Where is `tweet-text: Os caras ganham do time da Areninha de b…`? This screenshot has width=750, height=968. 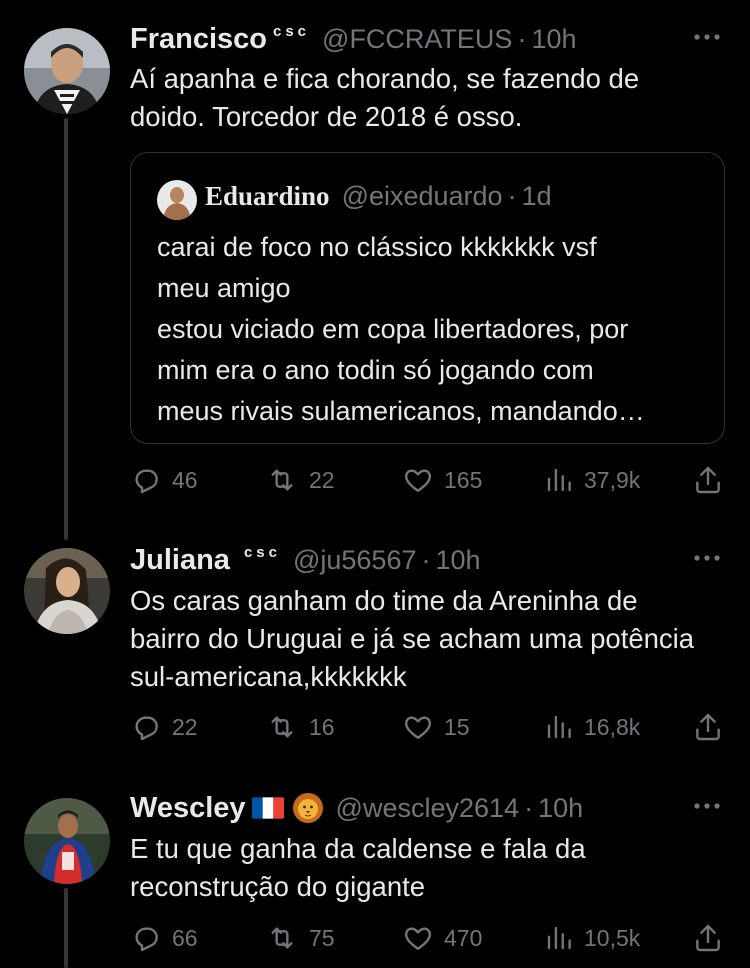 tweet-text: Os caras ganham do time da Areninha de b… is located at coordinates (412, 638).